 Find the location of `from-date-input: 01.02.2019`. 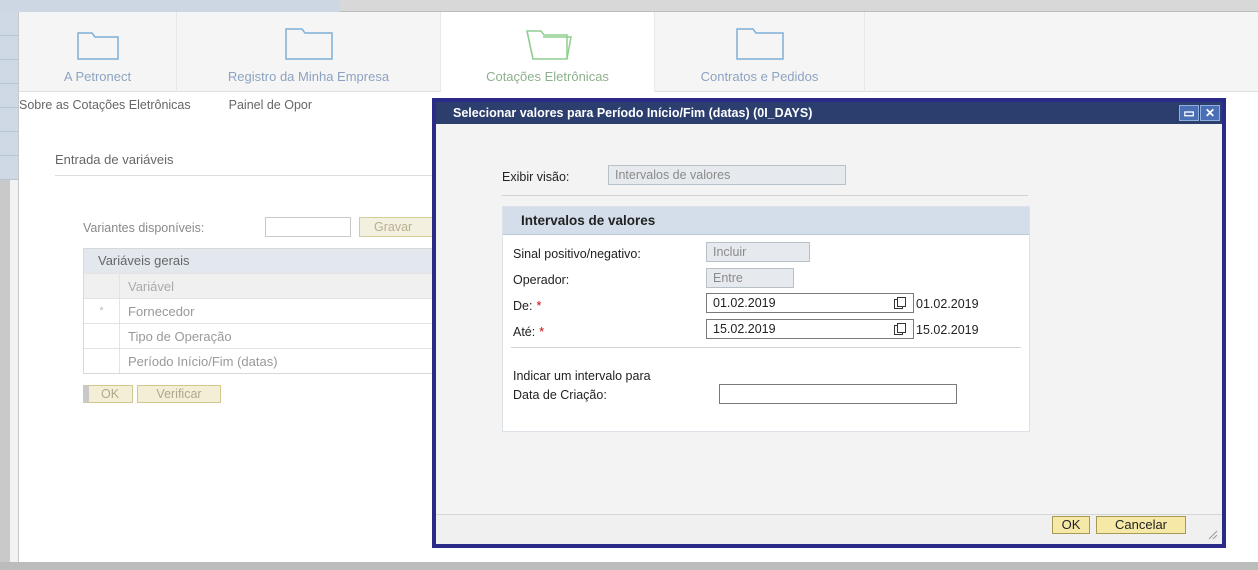

from-date-input: 01.02.2019 is located at coordinates (810, 303).